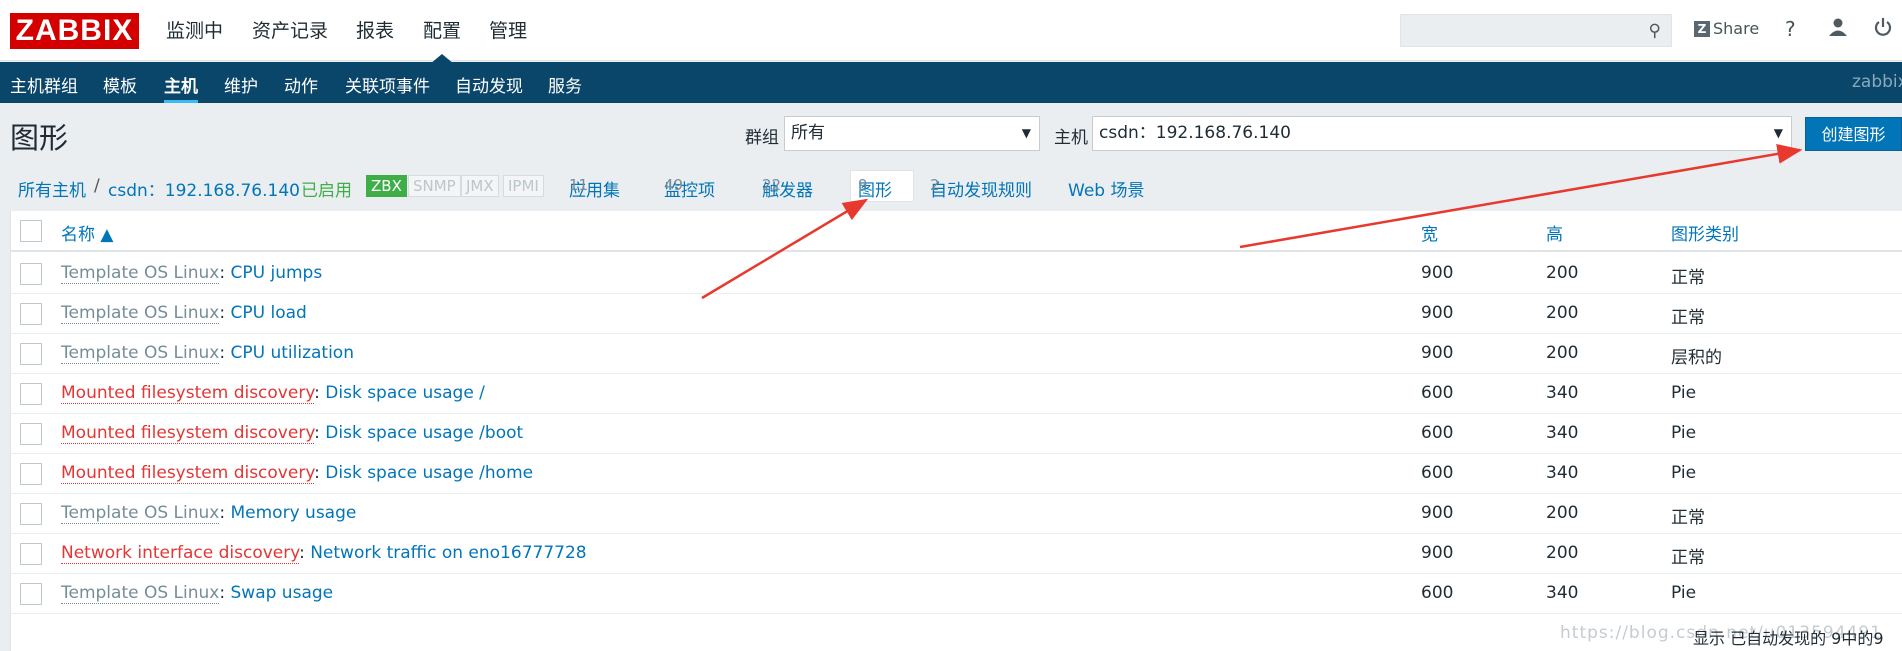 The image size is (1902, 651). I want to click on graph-name-cell: Template OS Linux: CPU load, so click(184, 313).